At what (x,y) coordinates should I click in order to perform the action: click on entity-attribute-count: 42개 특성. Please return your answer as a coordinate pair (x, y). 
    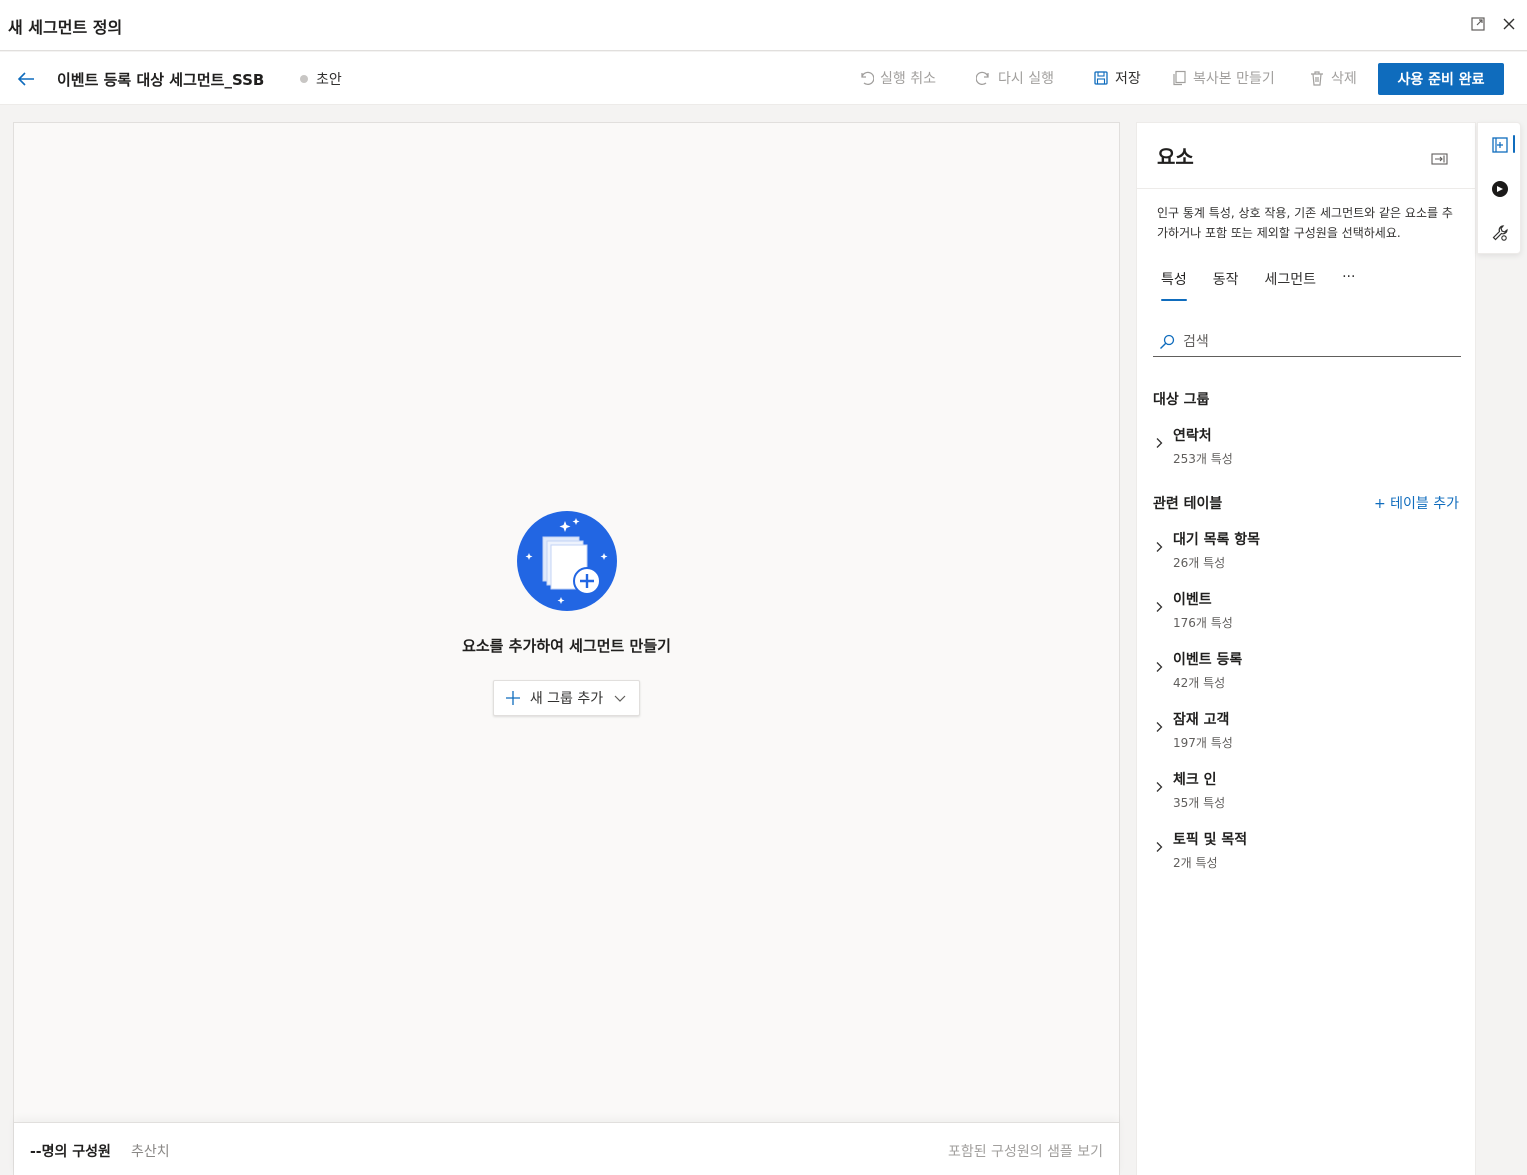
    Looking at the image, I should click on (1199, 683).